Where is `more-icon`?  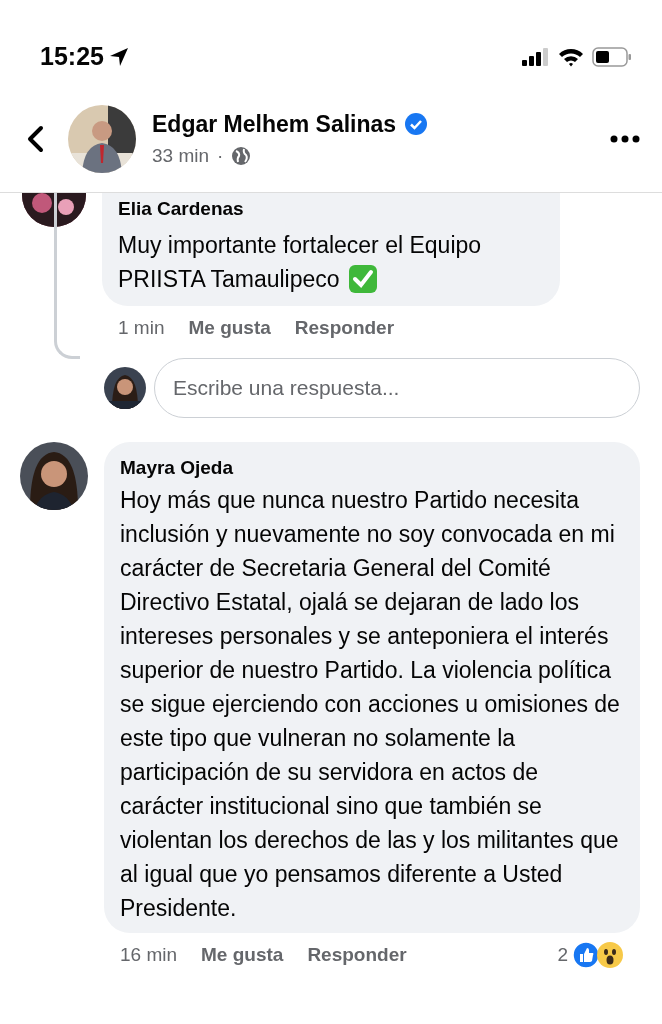 more-icon is located at coordinates (625, 138).